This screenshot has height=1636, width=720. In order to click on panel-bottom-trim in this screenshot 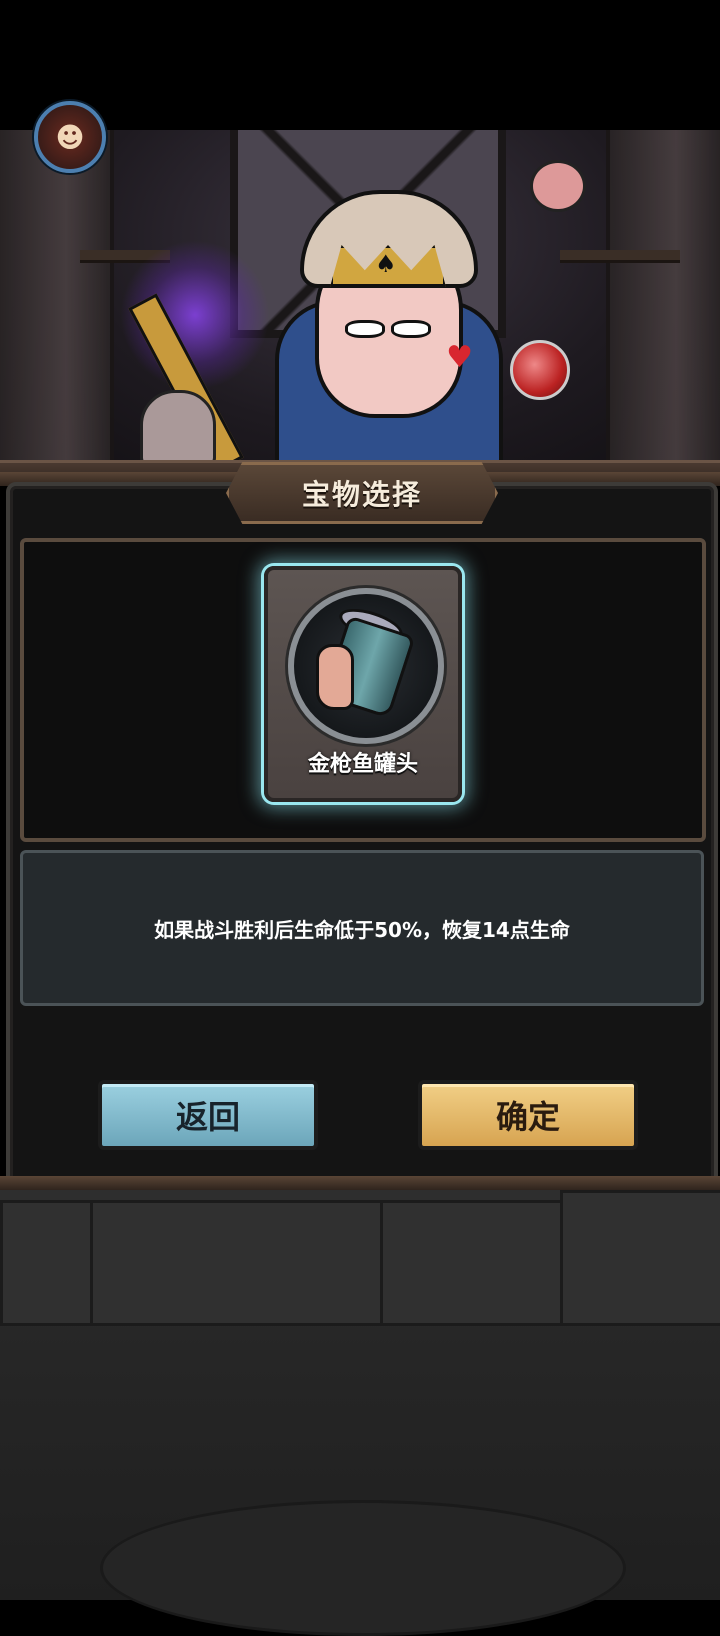, I will do `click(360, 1183)`.